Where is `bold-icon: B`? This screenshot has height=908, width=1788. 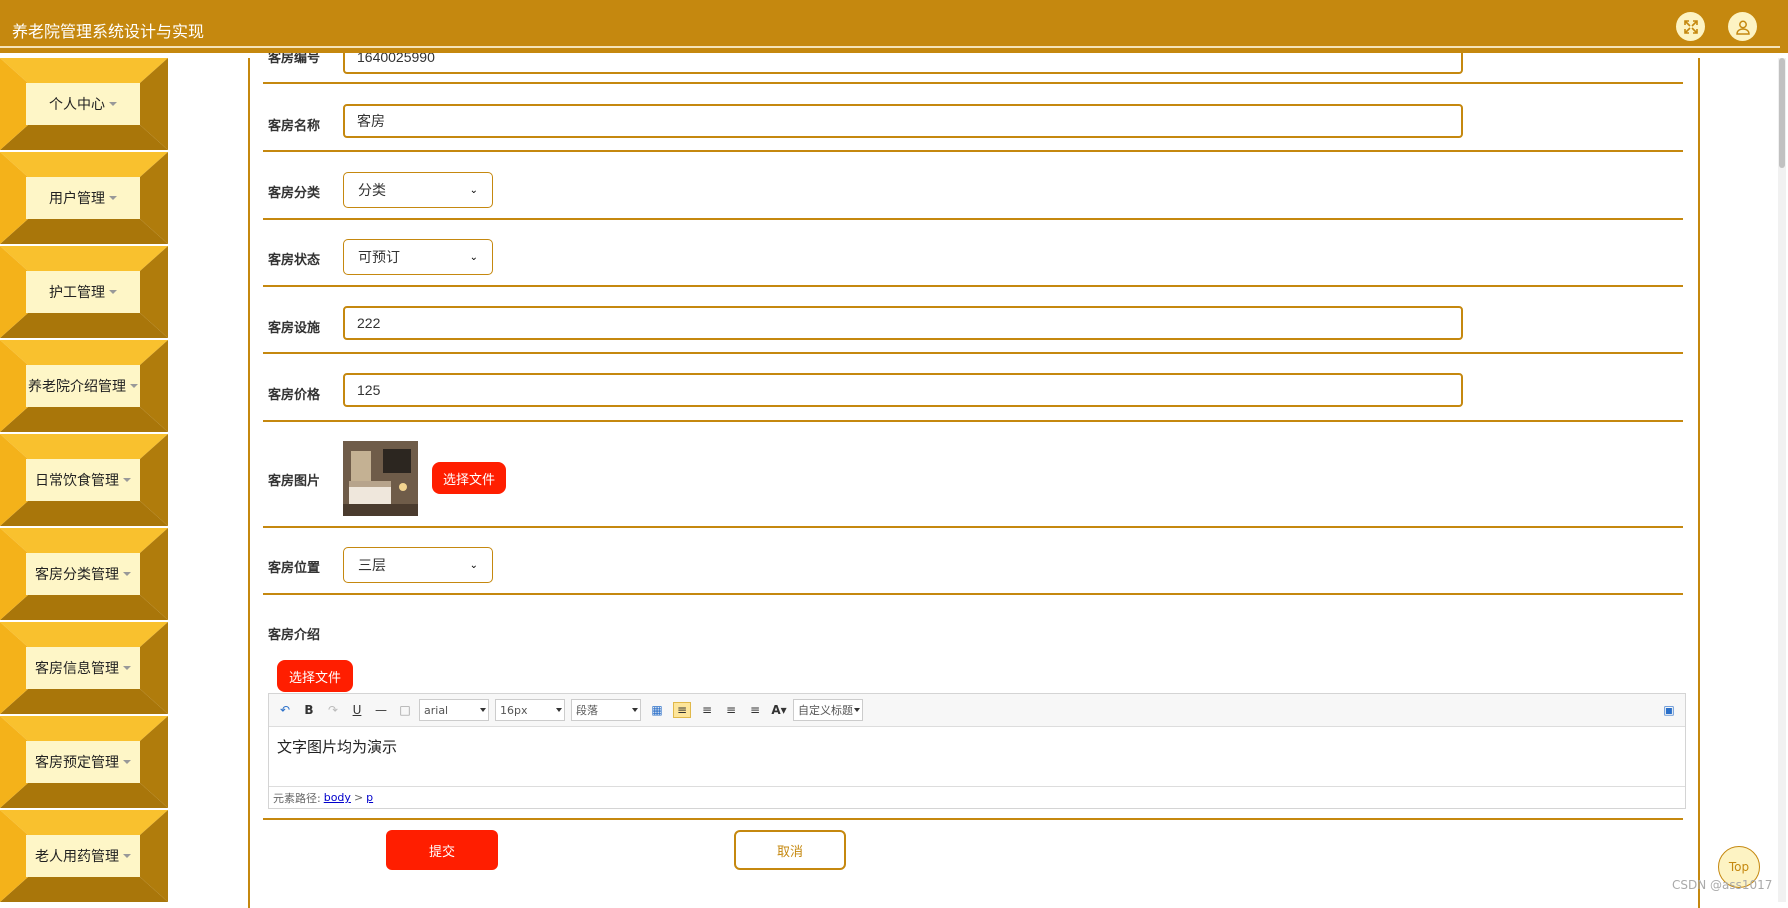 bold-icon: B is located at coordinates (309, 710).